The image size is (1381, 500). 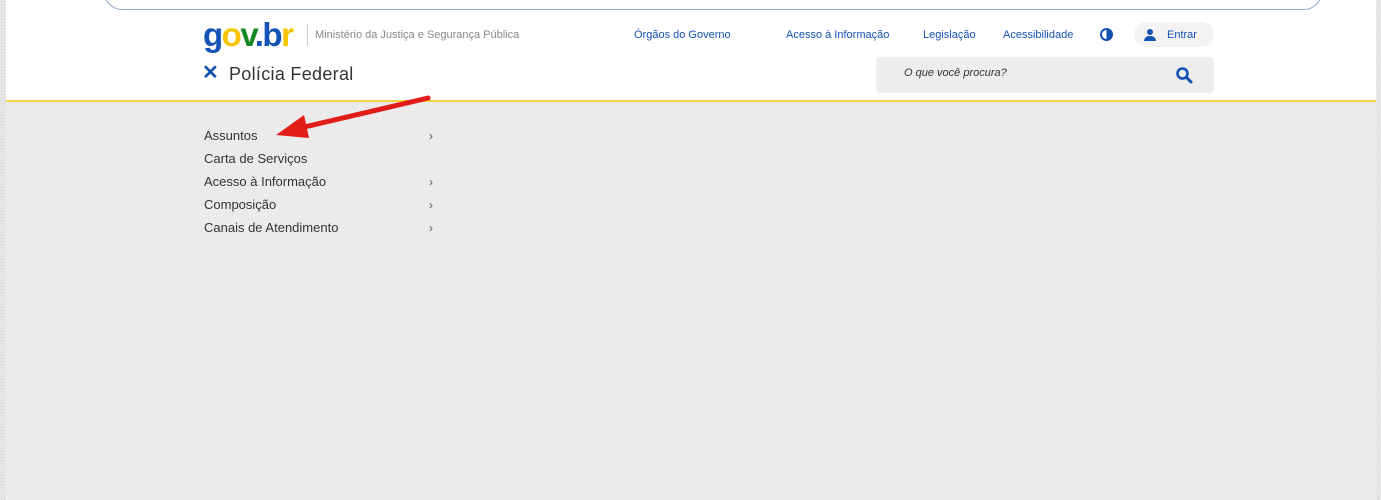 What do you see at coordinates (353, 116) in the screenshot?
I see `annotation-arrow-icon` at bounding box center [353, 116].